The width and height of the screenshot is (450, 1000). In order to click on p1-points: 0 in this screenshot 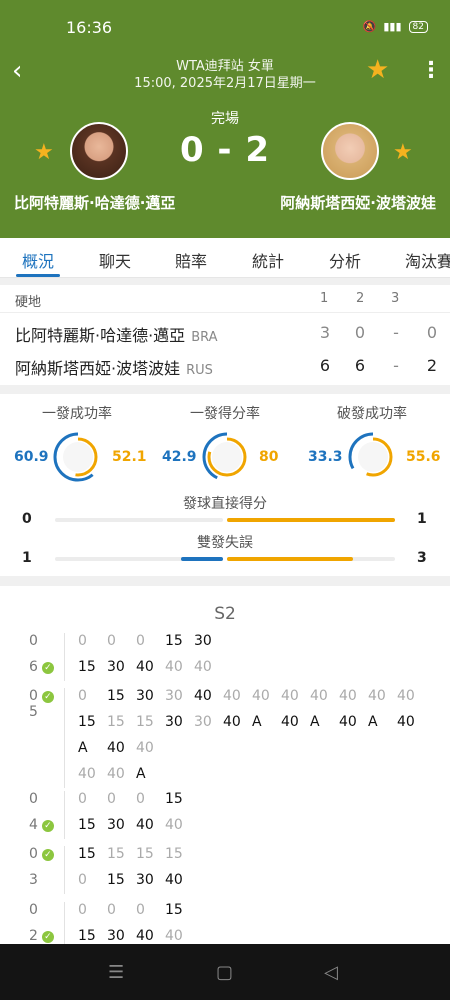, I will do `click(432, 332)`.